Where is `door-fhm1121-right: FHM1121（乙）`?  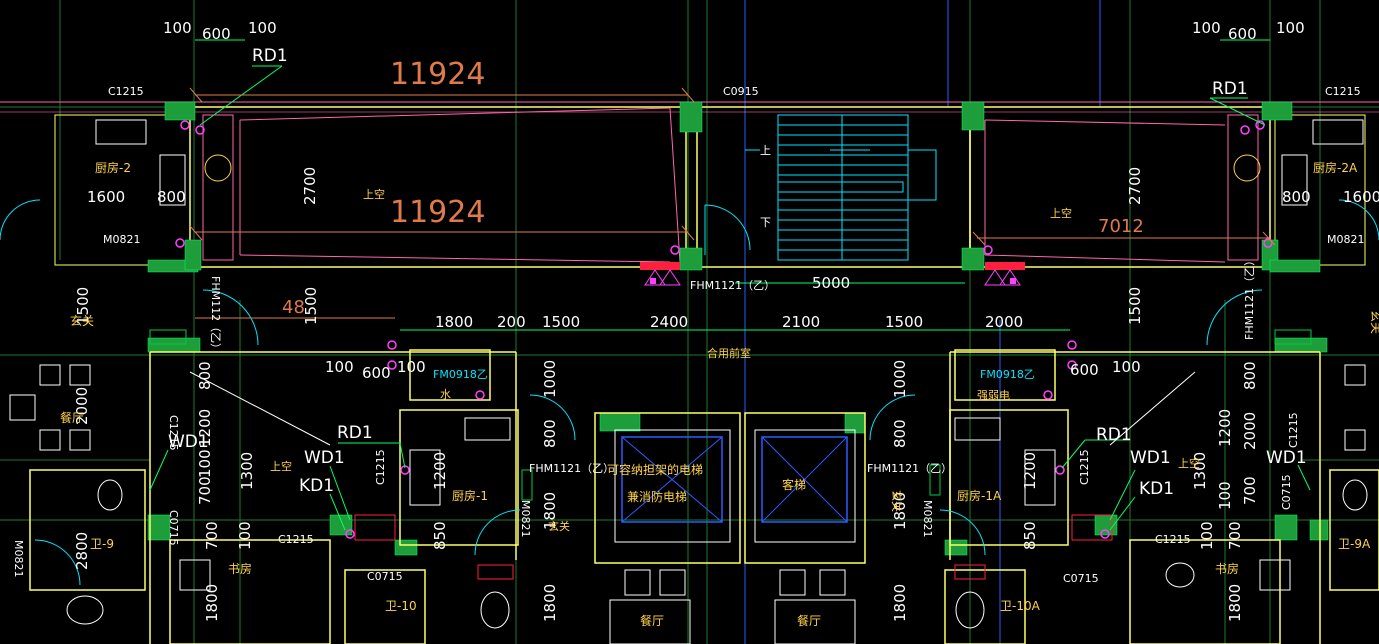 door-fhm1121-right: FHM1121（乙） is located at coordinates (1249, 297).